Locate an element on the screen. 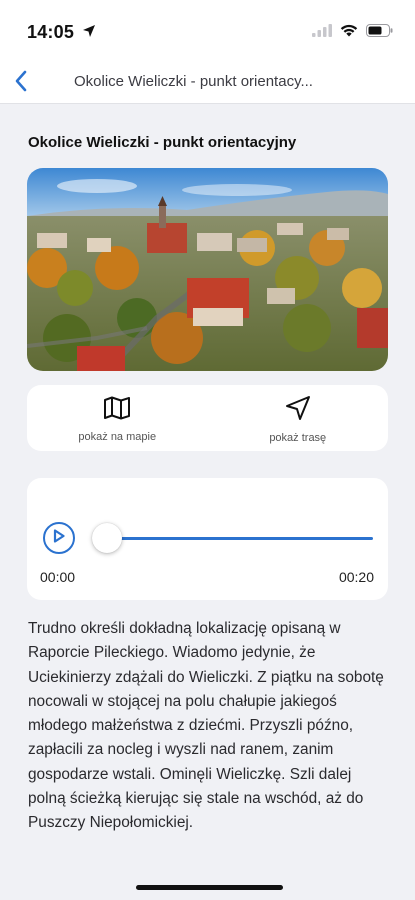 Image resolution: width=415 pixels, height=900 pixels. audio-player: 00:00 00:20 is located at coordinates (207, 539).